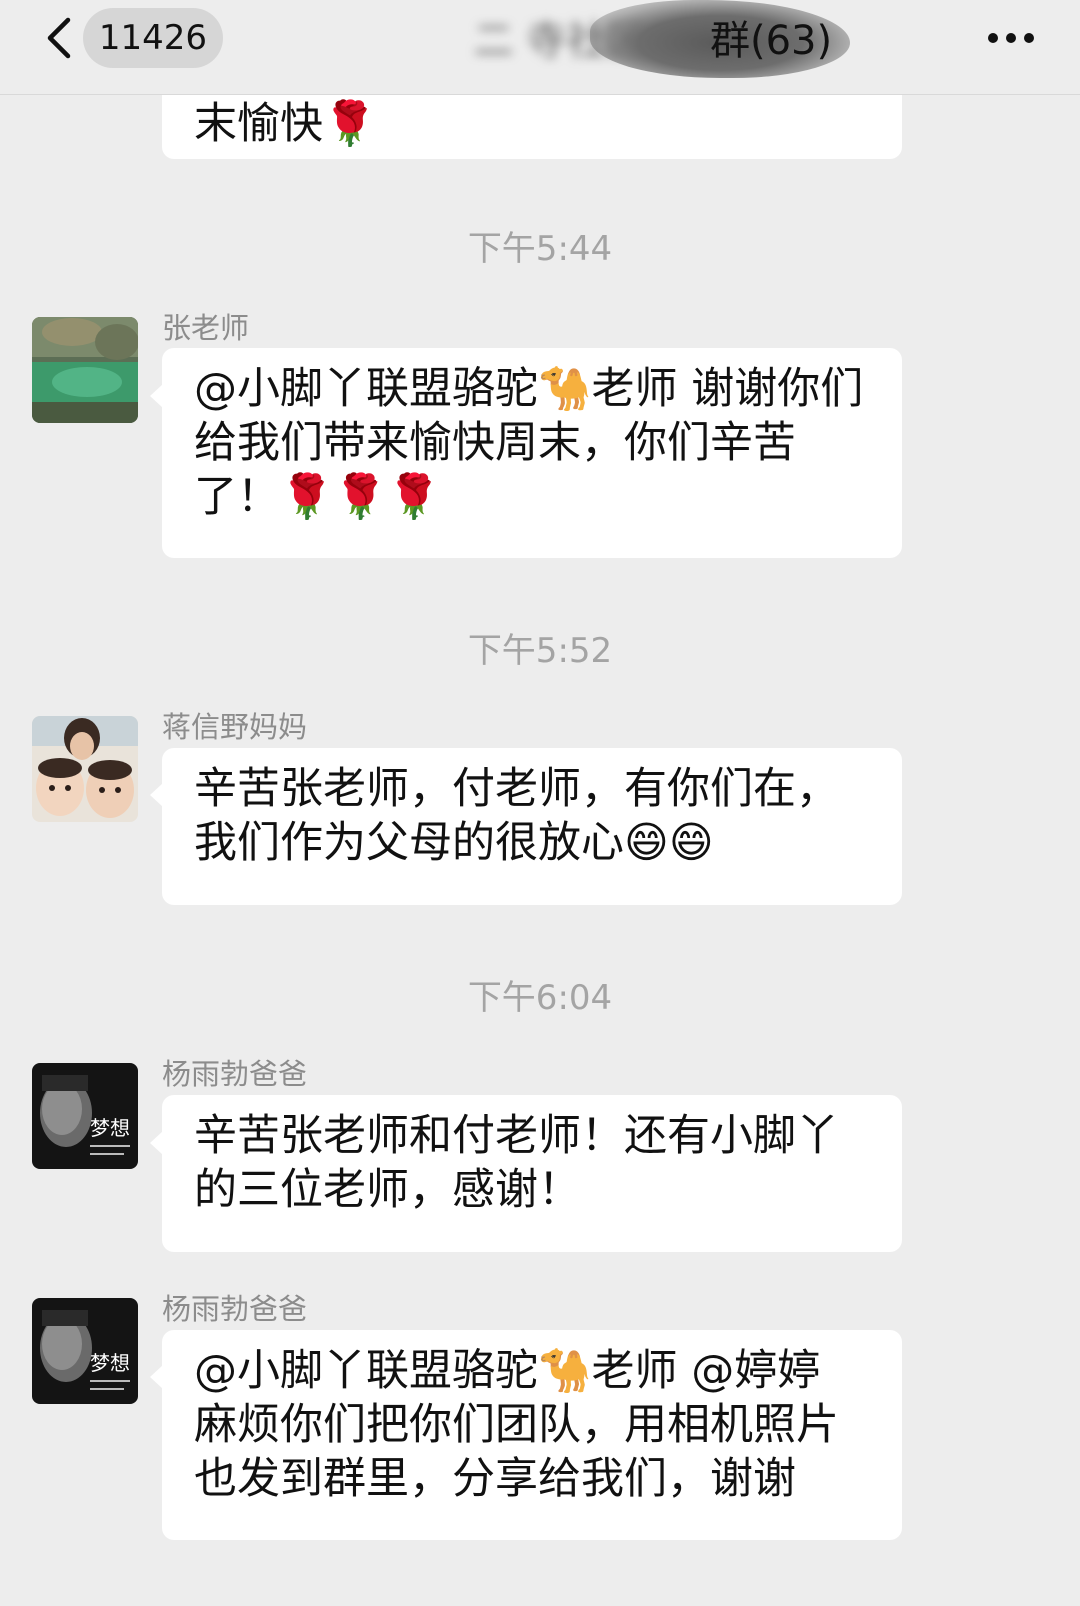  Describe the element at coordinates (532, 826) in the screenshot. I see `message-bubble: 辛苦张老师，付老师，有你们在，我们作为父母的很放心😄😄` at that location.